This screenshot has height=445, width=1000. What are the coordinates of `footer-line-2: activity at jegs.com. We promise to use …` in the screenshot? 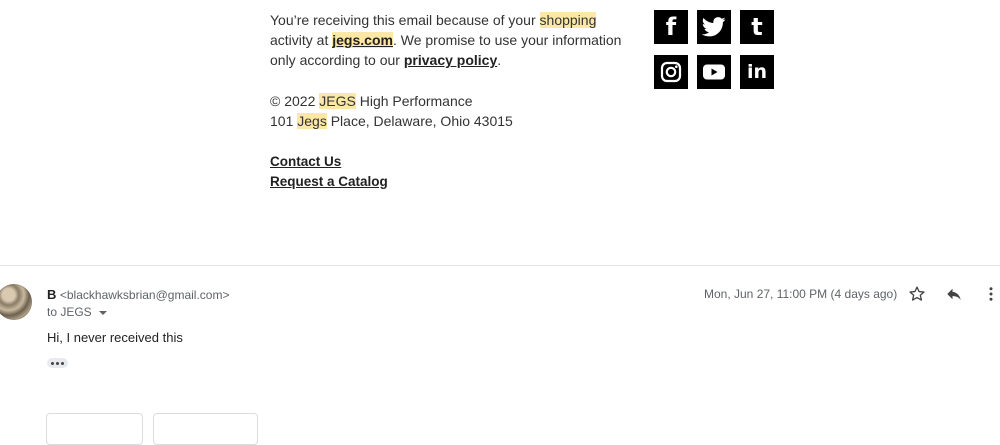 It's located at (450, 40).